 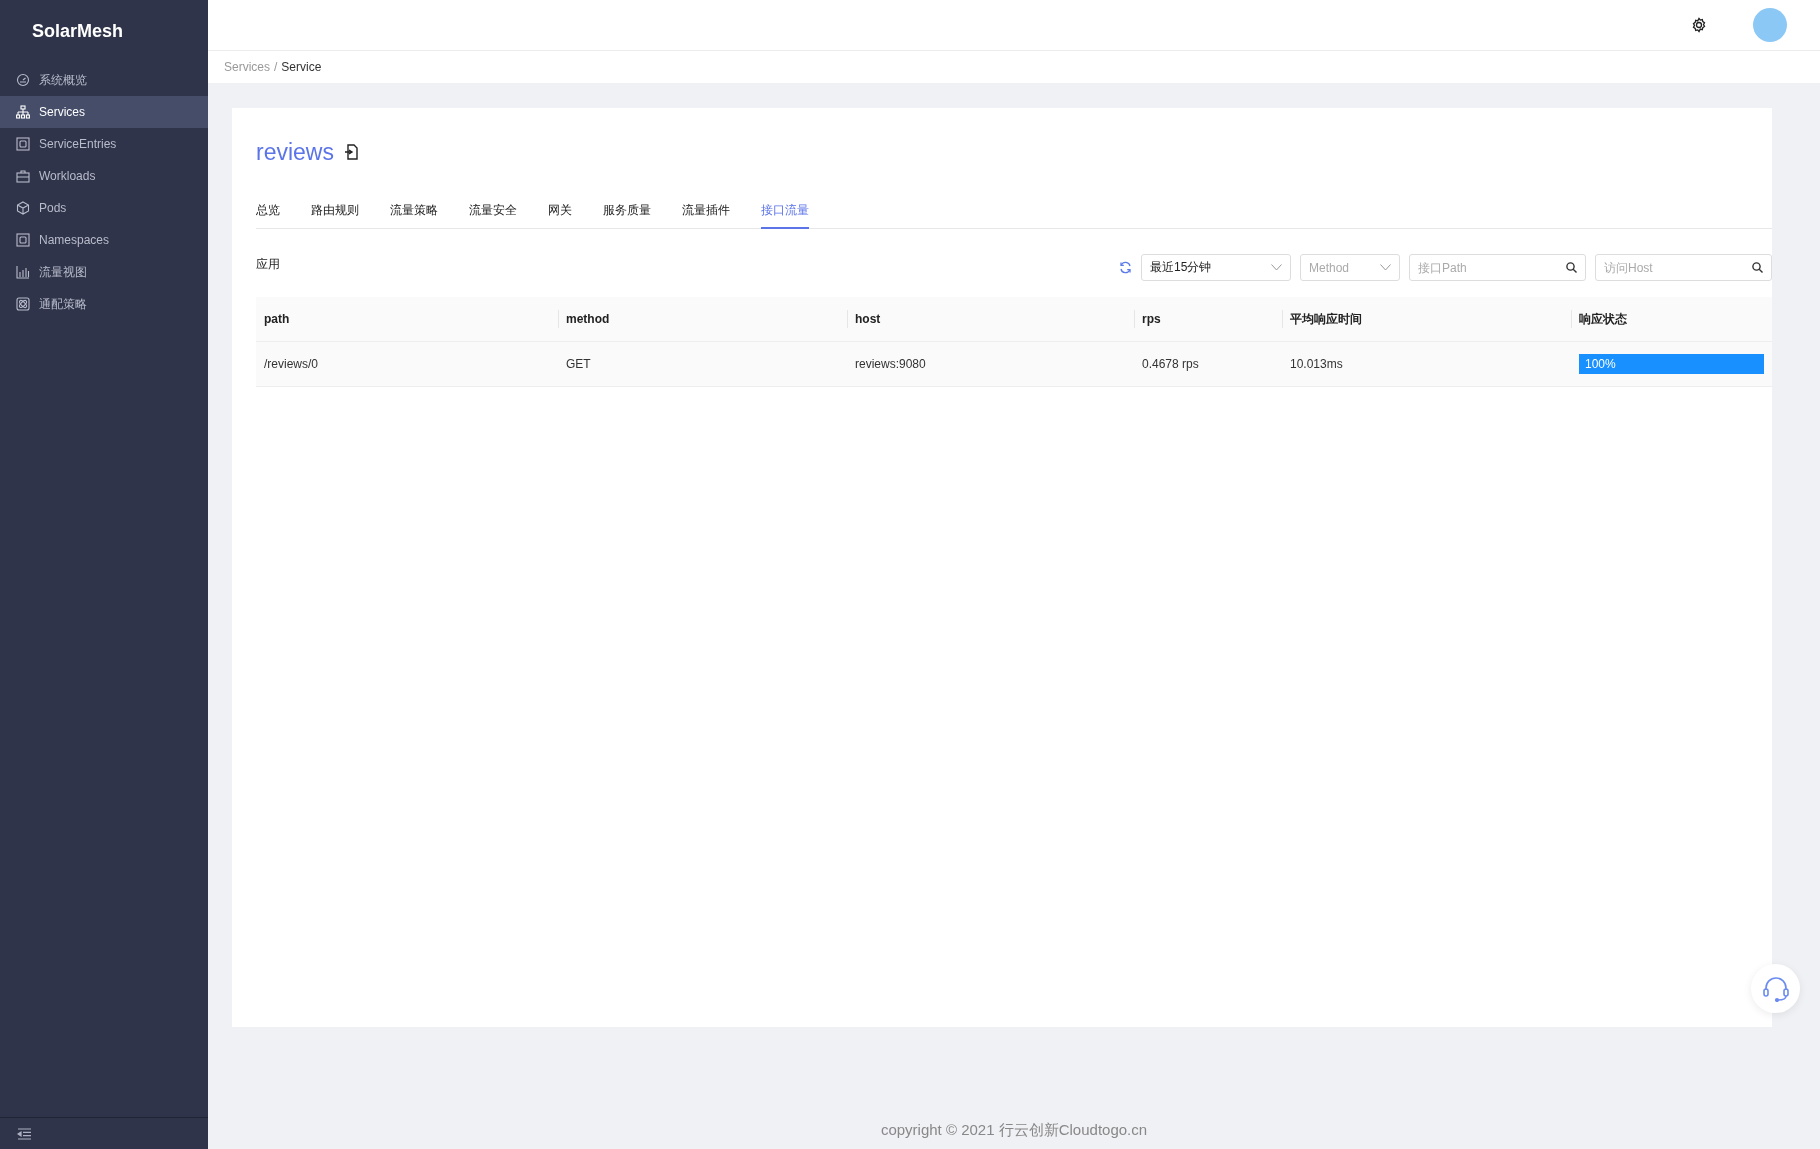 What do you see at coordinates (1497, 267) in the screenshot?
I see `path-search-field: 接口Path` at bounding box center [1497, 267].